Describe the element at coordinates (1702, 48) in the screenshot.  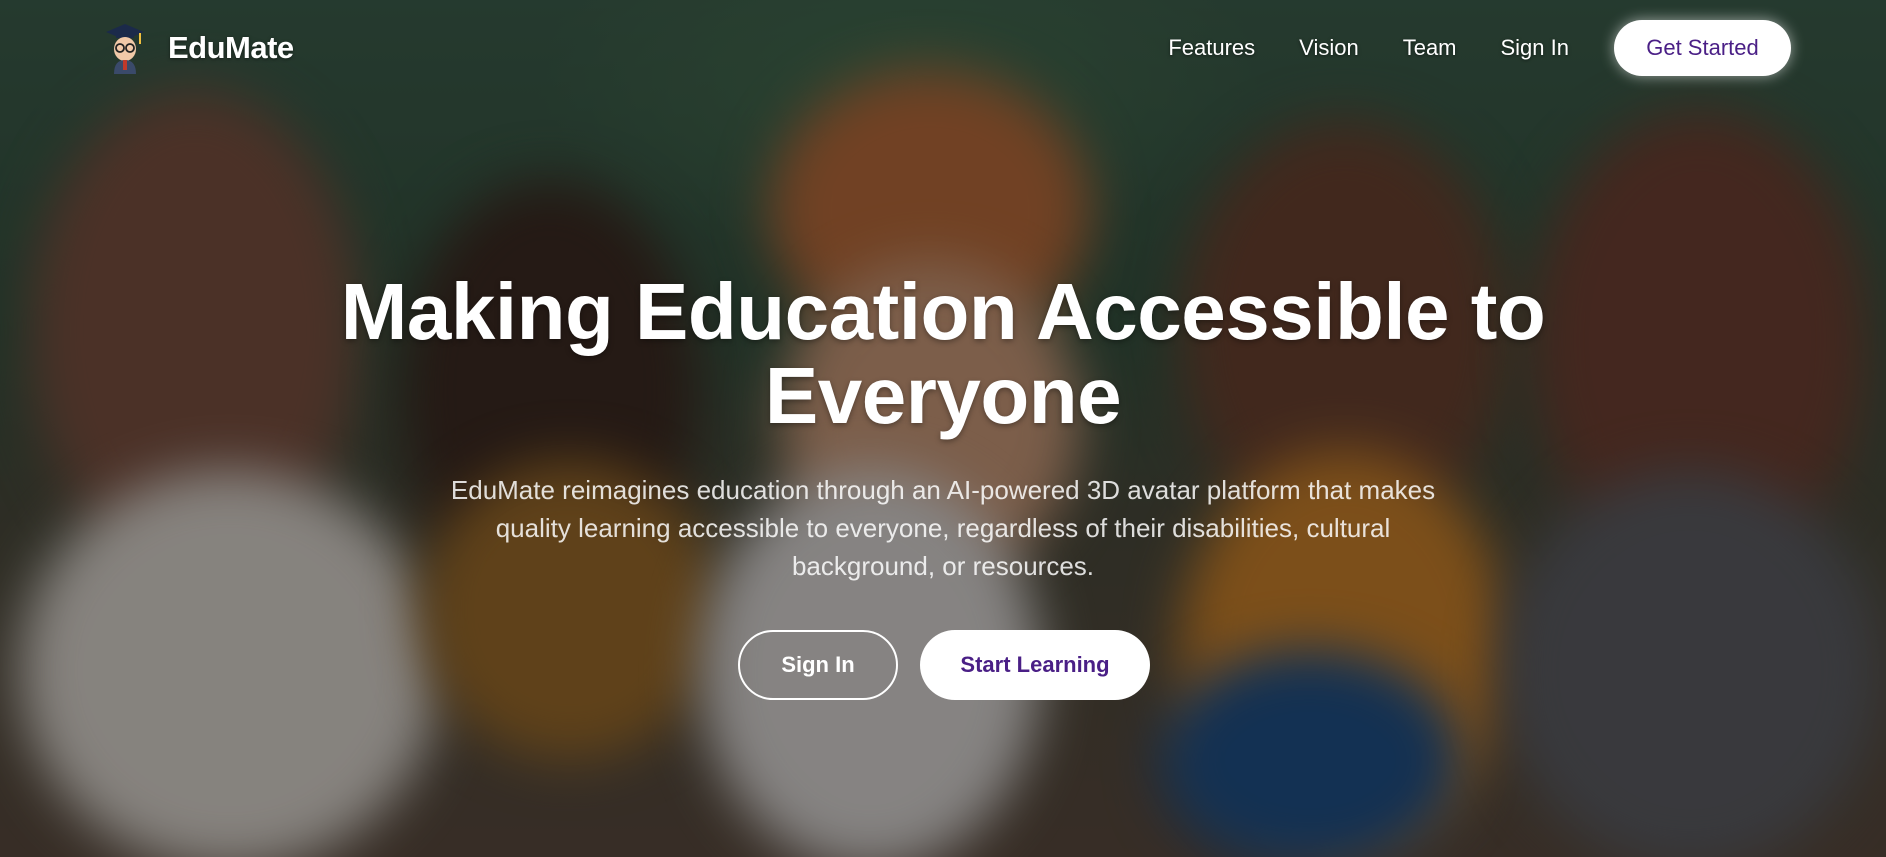
I see `get-started-button: Get Started` at that location.